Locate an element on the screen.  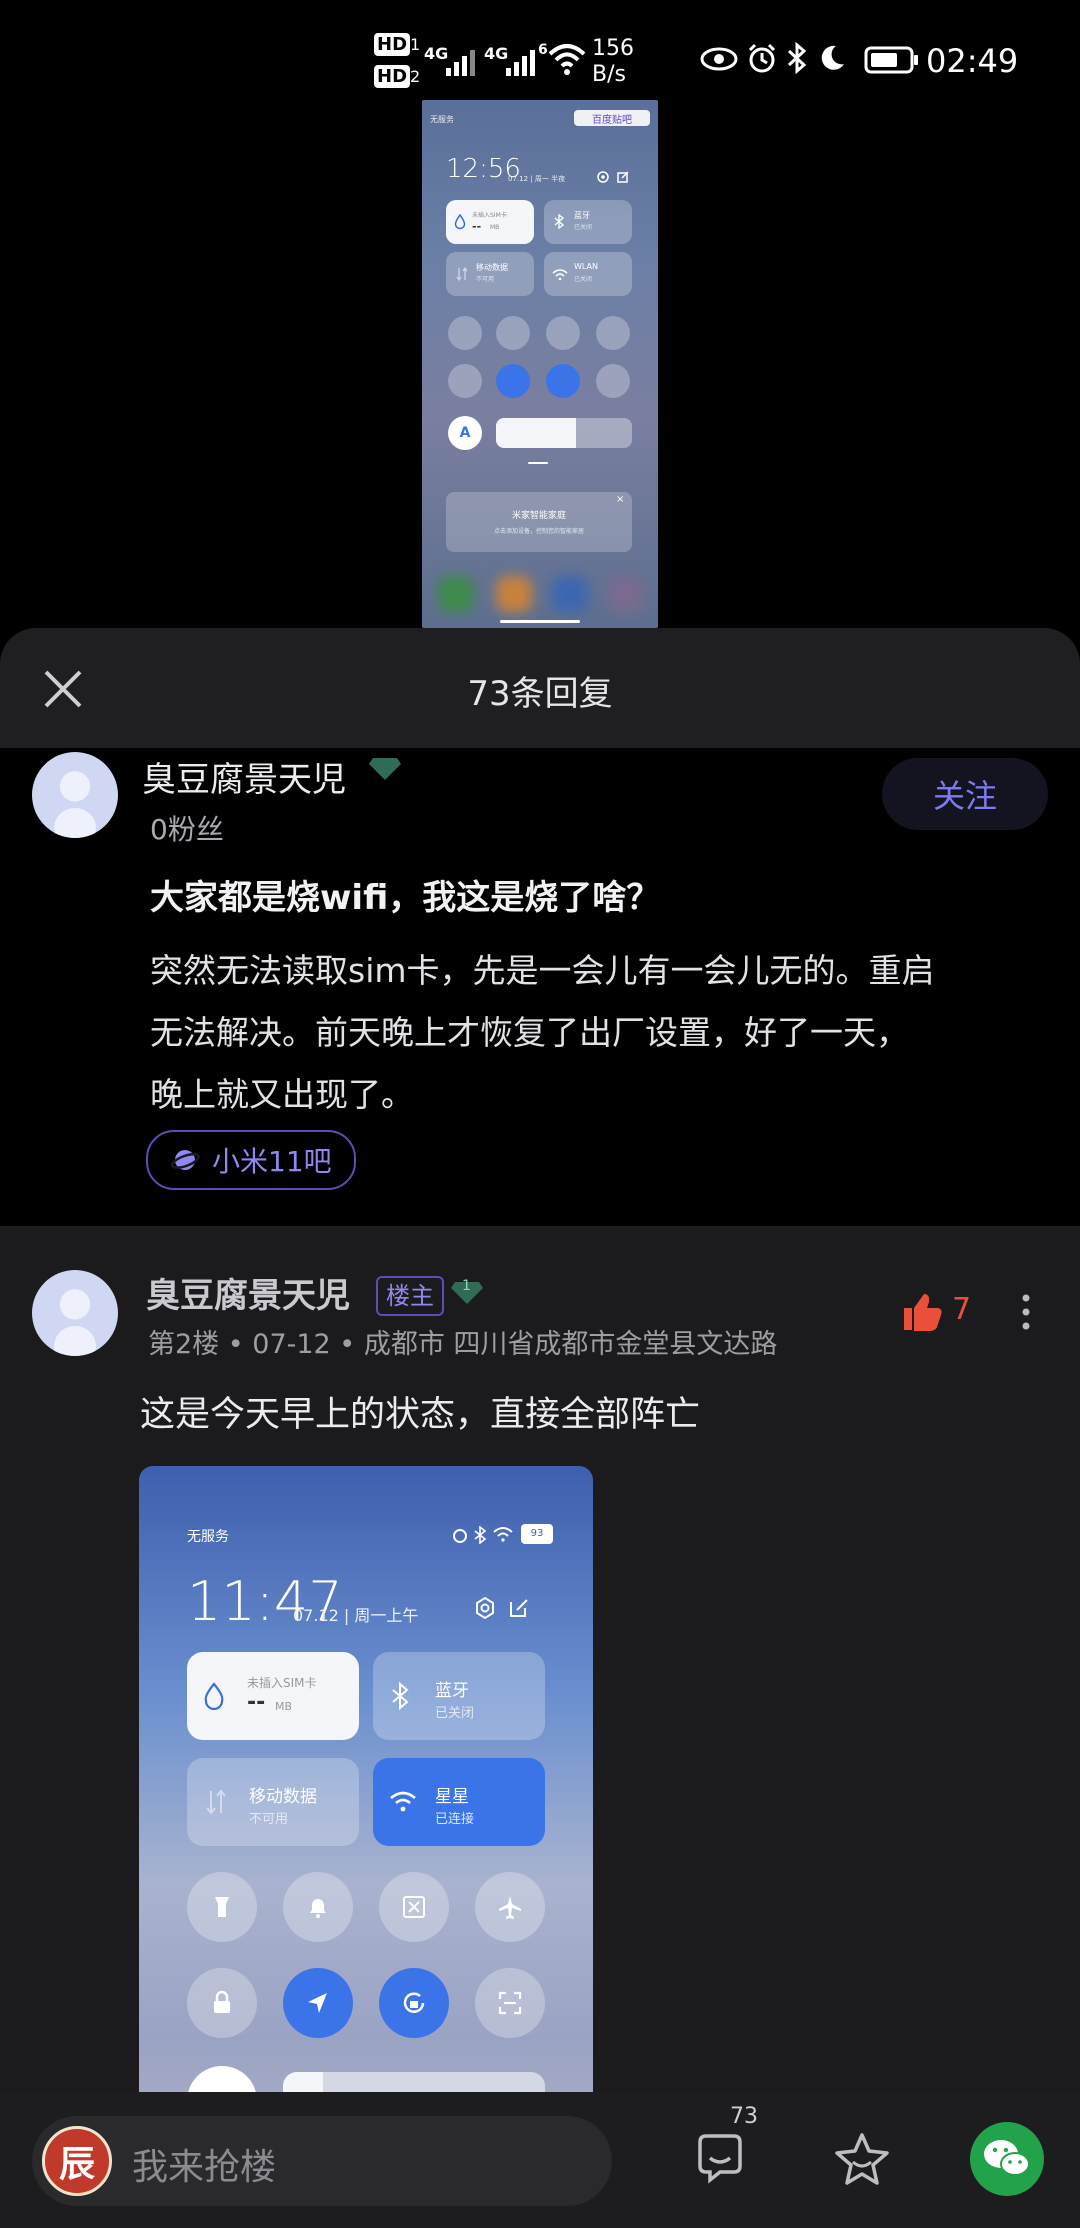
forum-tag: 小米11吧 is located at coordinates (251, 1160).